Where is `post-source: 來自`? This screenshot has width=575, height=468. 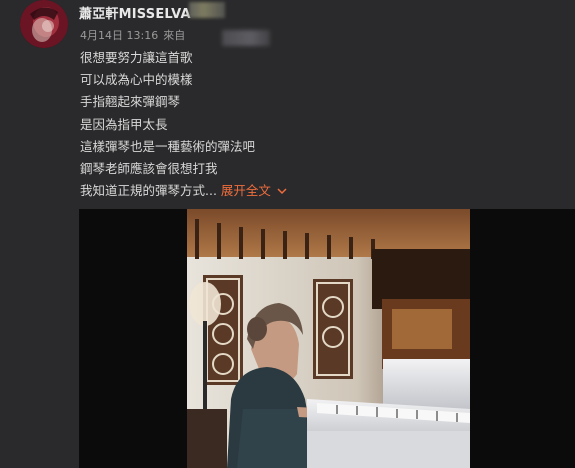 post-source: 來自 is located at coordinates (174, 35).